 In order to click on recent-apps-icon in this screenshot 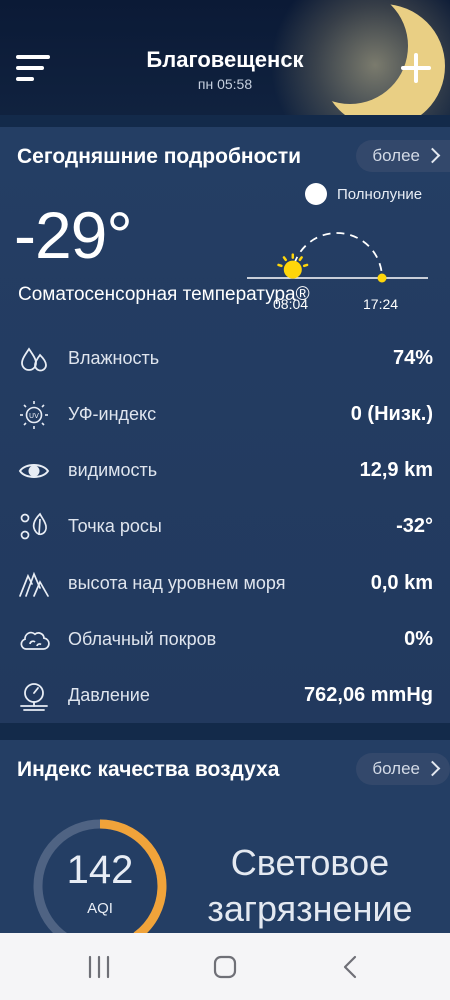, I will do `click(99, 967)`.